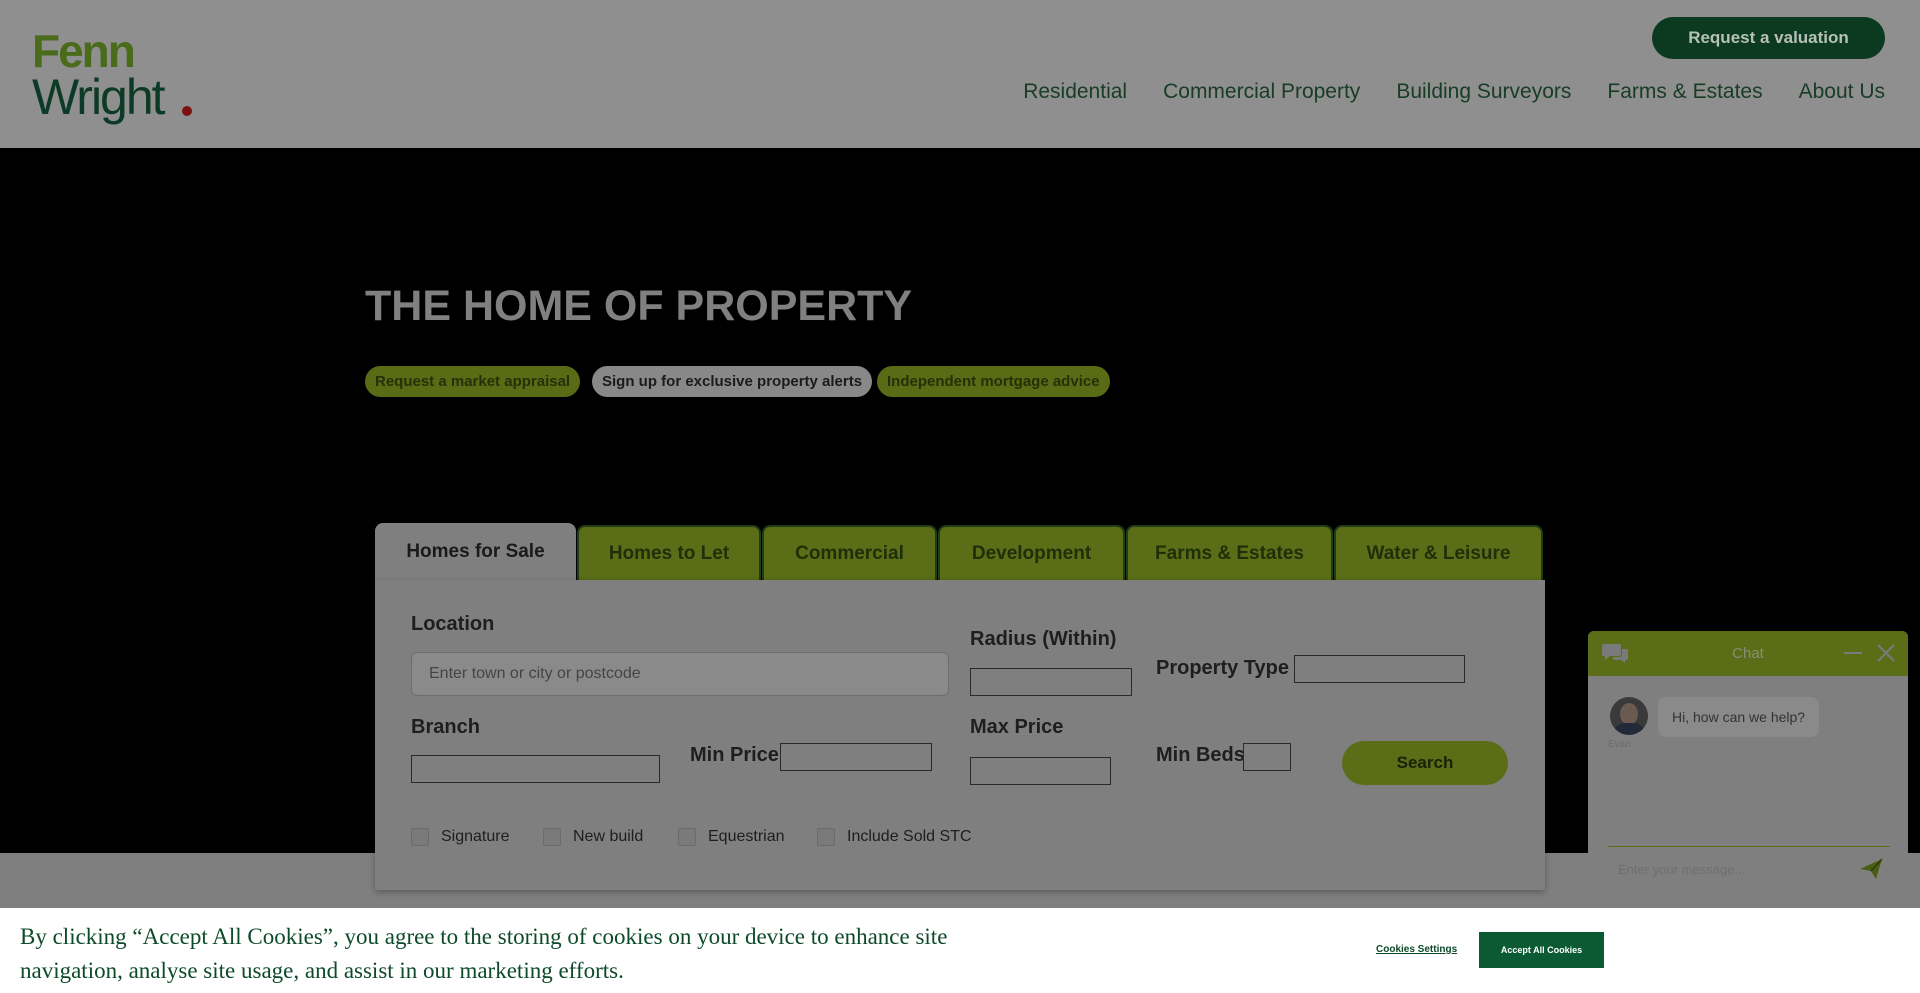 This screenshot has height=993, width=1920. What do you see at coordinates (1267, 757) in the screenshot?
I see `min-beds-select` at bounding box center [1267, 757].